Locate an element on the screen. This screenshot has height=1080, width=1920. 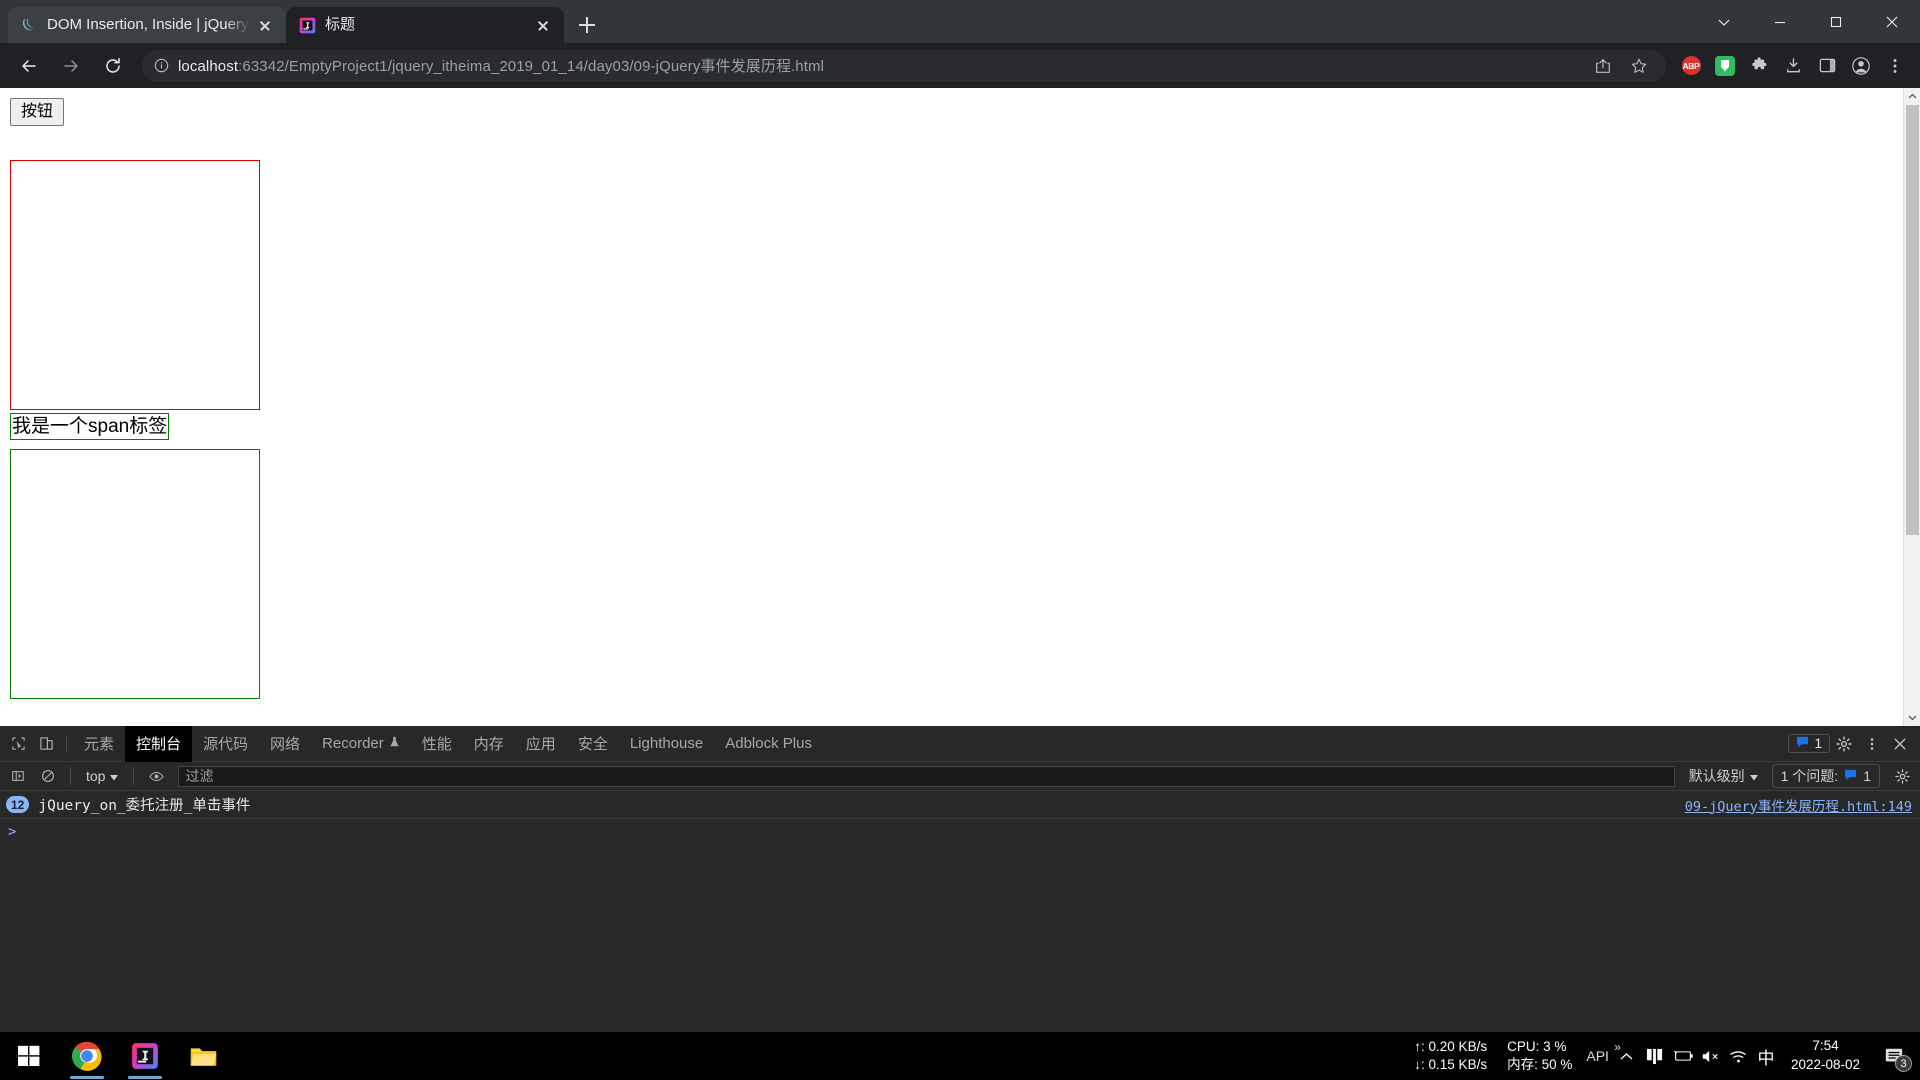
issues-label: 1 个问题: is located at coordinates (1809, 776).